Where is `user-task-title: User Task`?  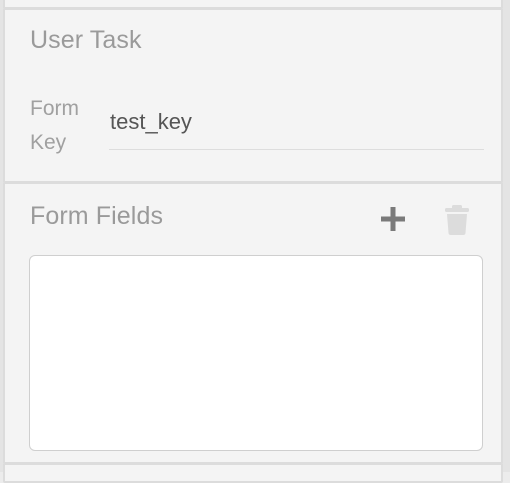
user-task-title: User Task is located at coordinates (86, 40).